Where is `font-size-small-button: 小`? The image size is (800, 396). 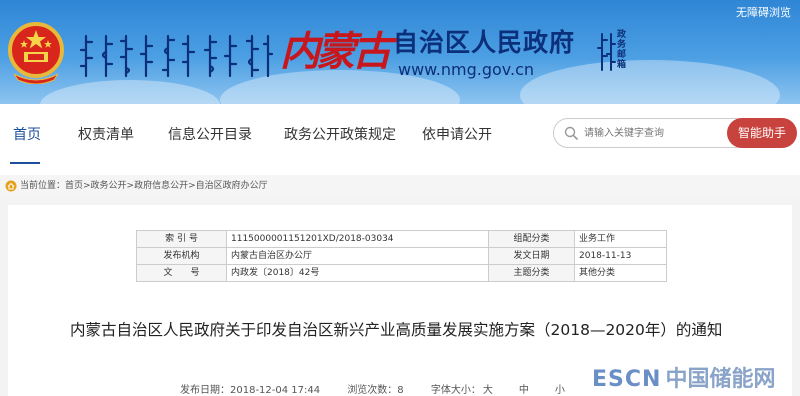 font-size-small-button: 小 is located at coordinates (560, 390).